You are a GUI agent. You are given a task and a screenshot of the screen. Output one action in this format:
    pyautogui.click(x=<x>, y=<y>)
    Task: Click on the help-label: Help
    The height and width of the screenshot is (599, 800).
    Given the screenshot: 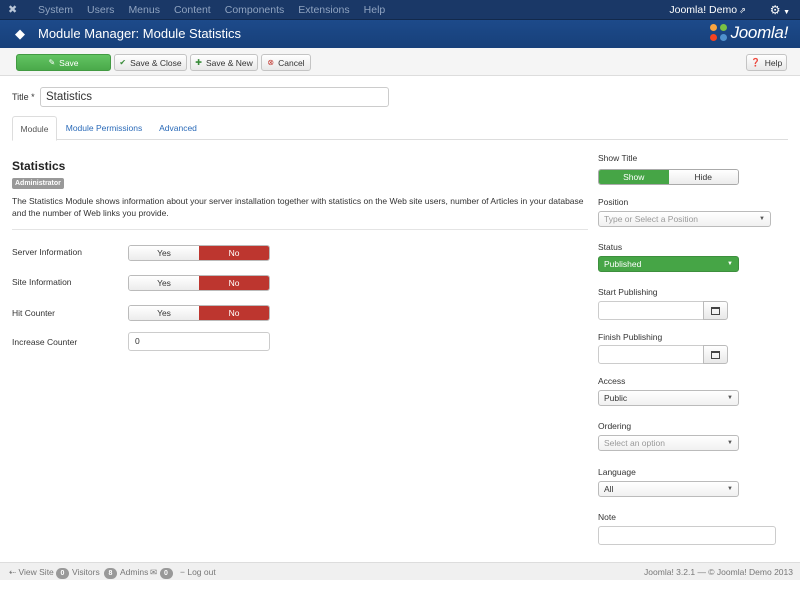 What is the action you would take?
    pyautogui.click(x=773, y=62)
    